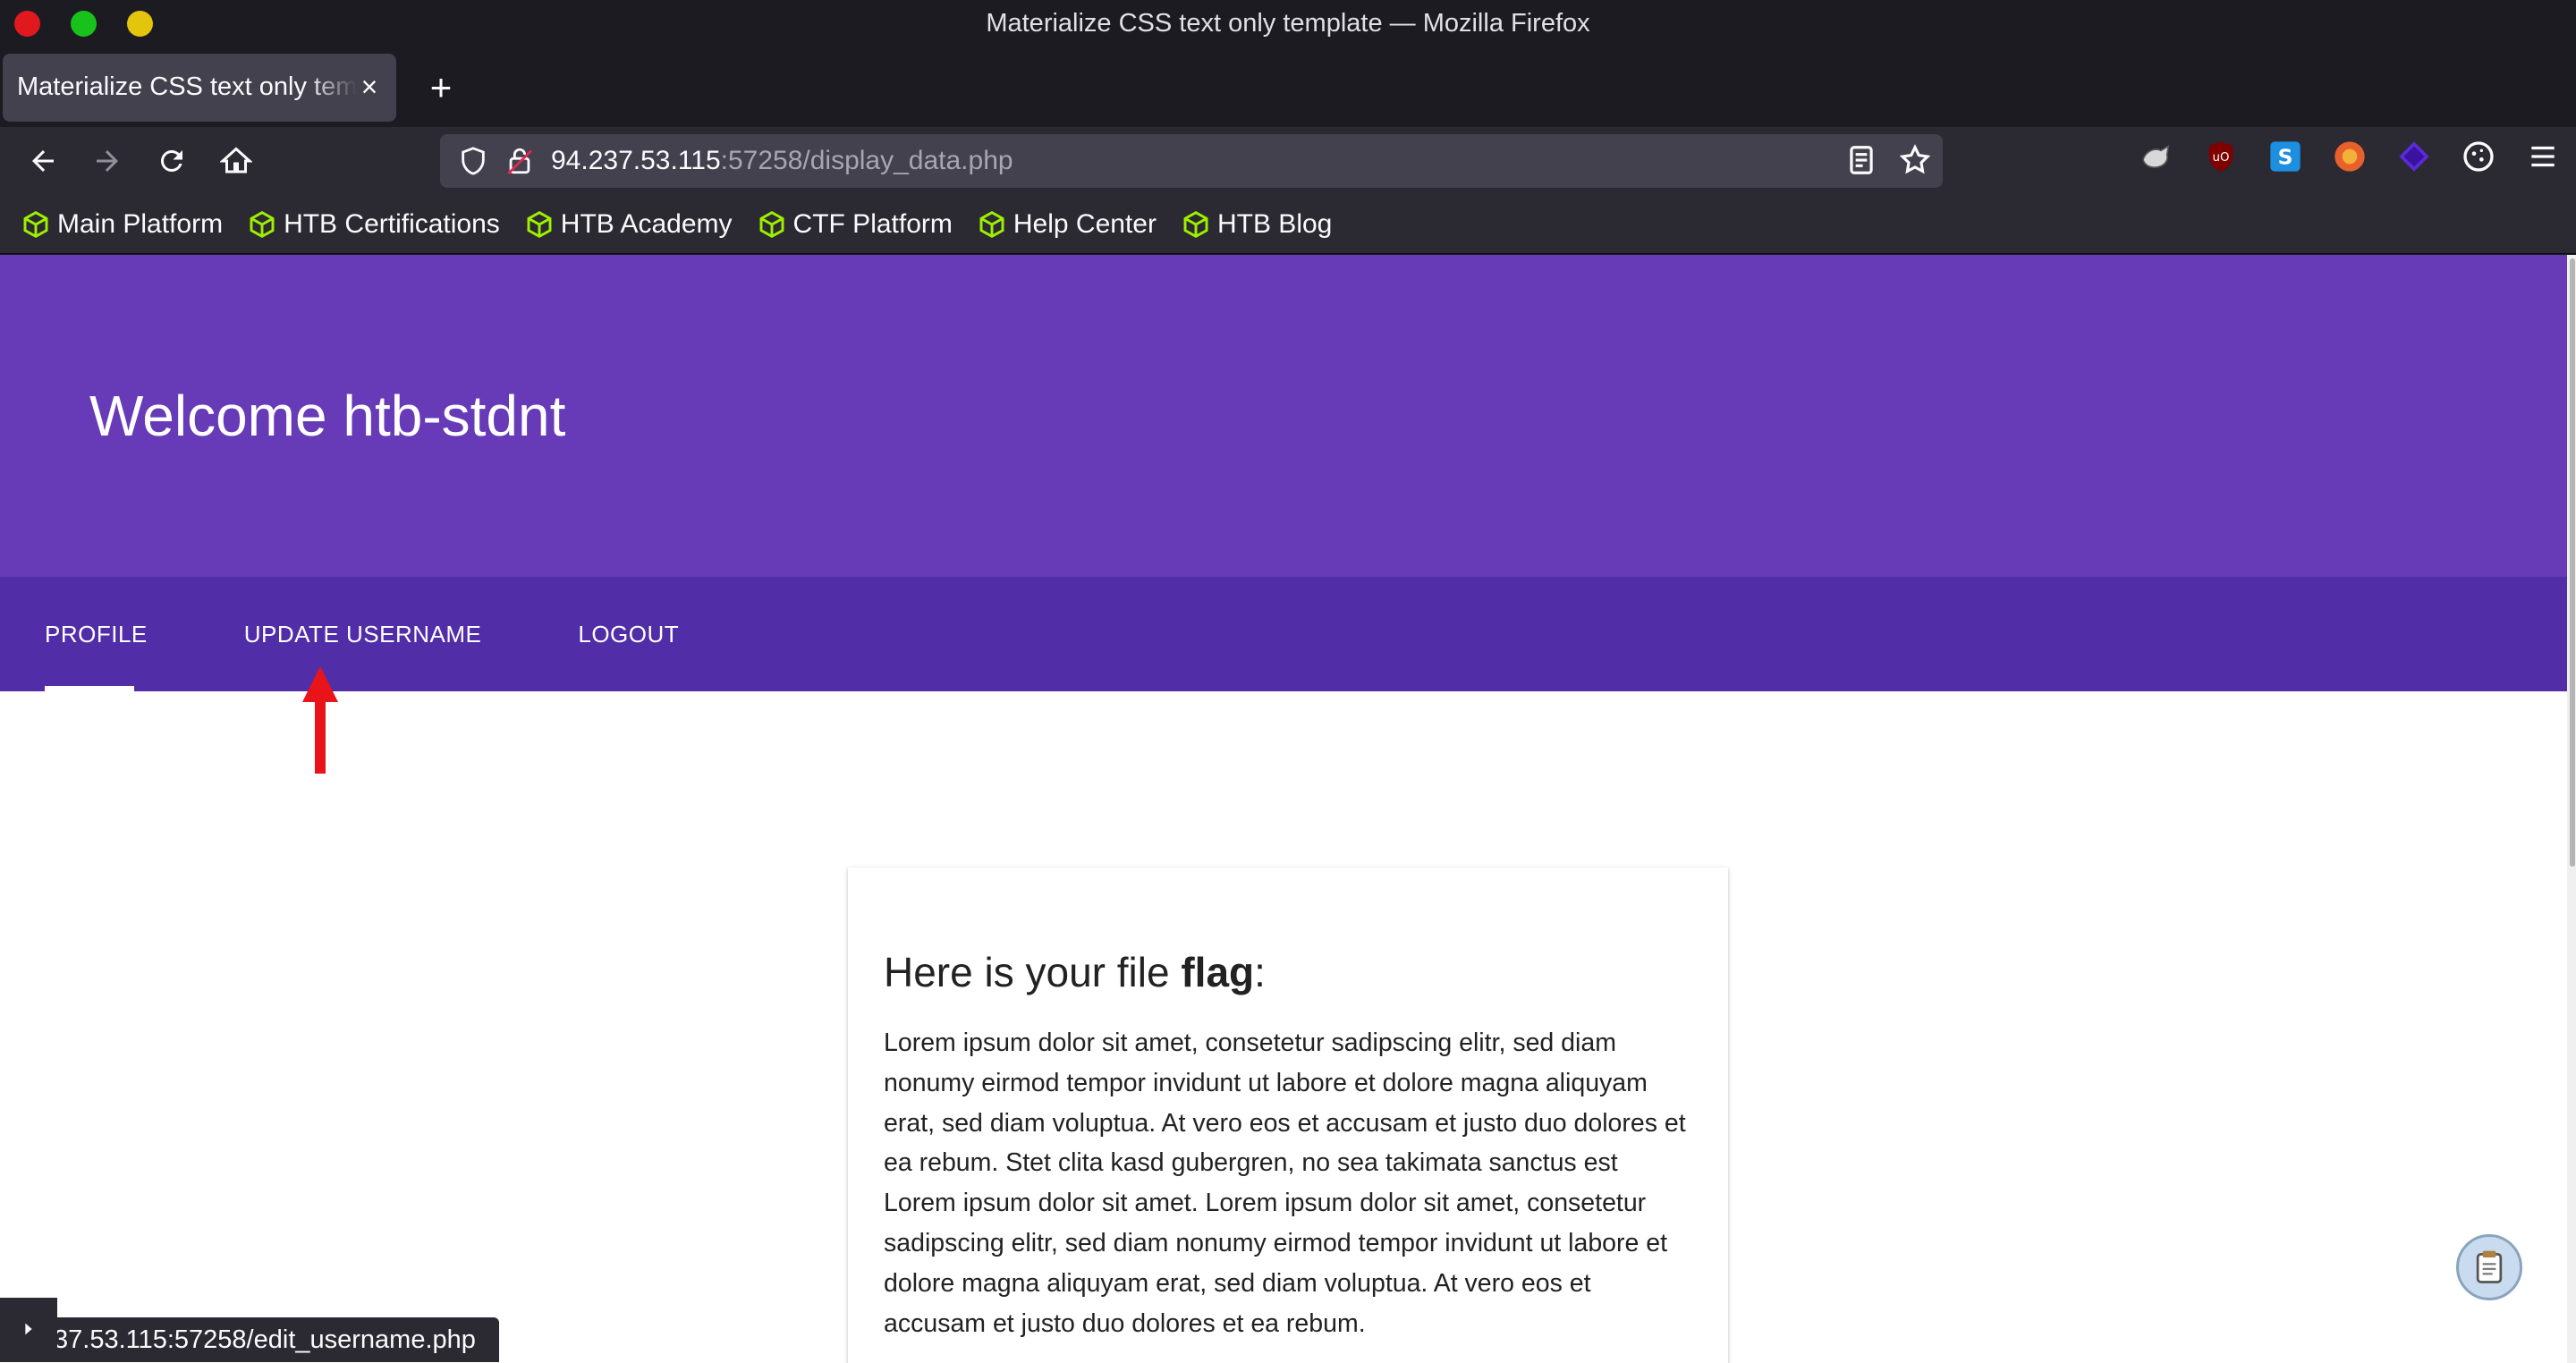 The width and height of the screenshot is (2576, 1363). What do you see at coordinates (363, 634) in the screenshot?
I see `tab-update-username: UPDATE USERNAME` at bounding box center [363, 634].